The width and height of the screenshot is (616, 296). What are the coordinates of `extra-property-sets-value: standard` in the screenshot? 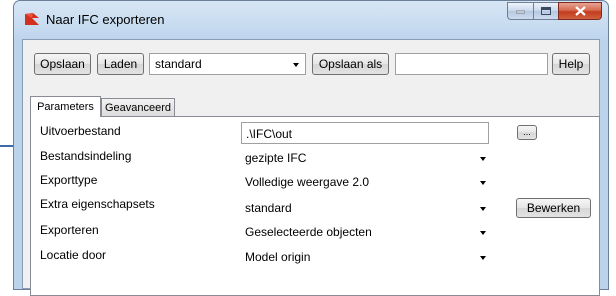 It's located at (268, 208).